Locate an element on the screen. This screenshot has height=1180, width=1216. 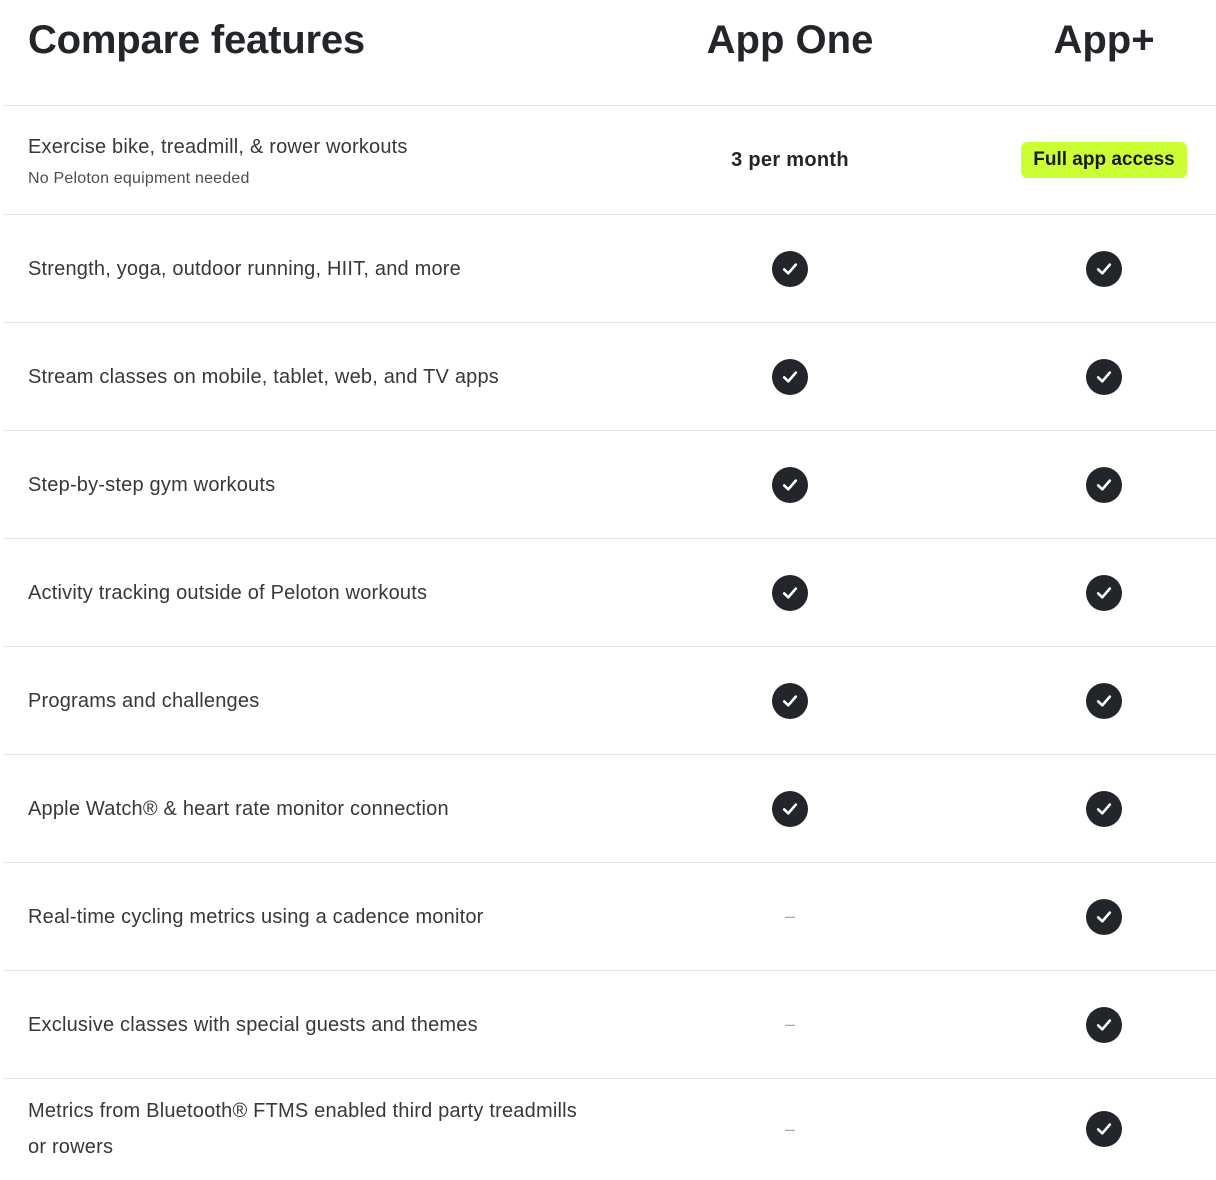
feature-label: Step-by-step gym workouts is located at coordinates (152, 484).